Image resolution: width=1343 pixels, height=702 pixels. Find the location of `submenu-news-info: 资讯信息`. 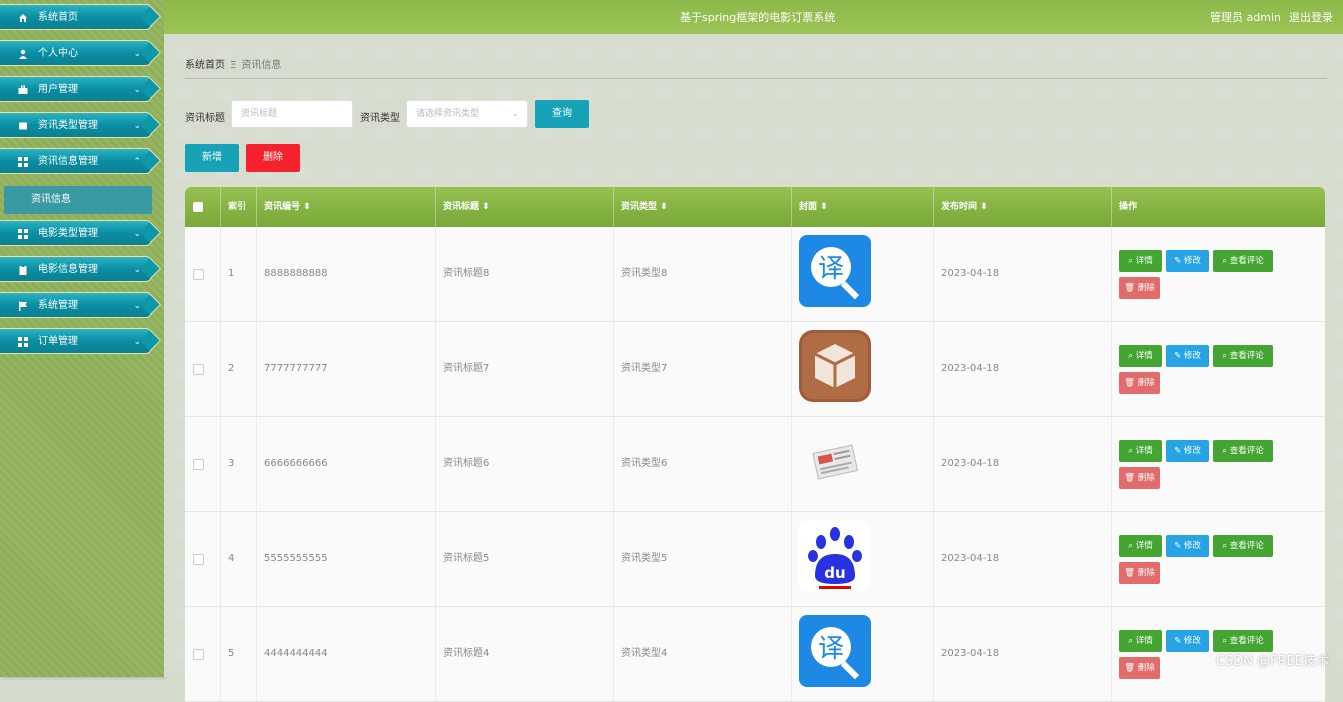

submenu-news-info: 资讯信息 is located at coordinates (78, 200).